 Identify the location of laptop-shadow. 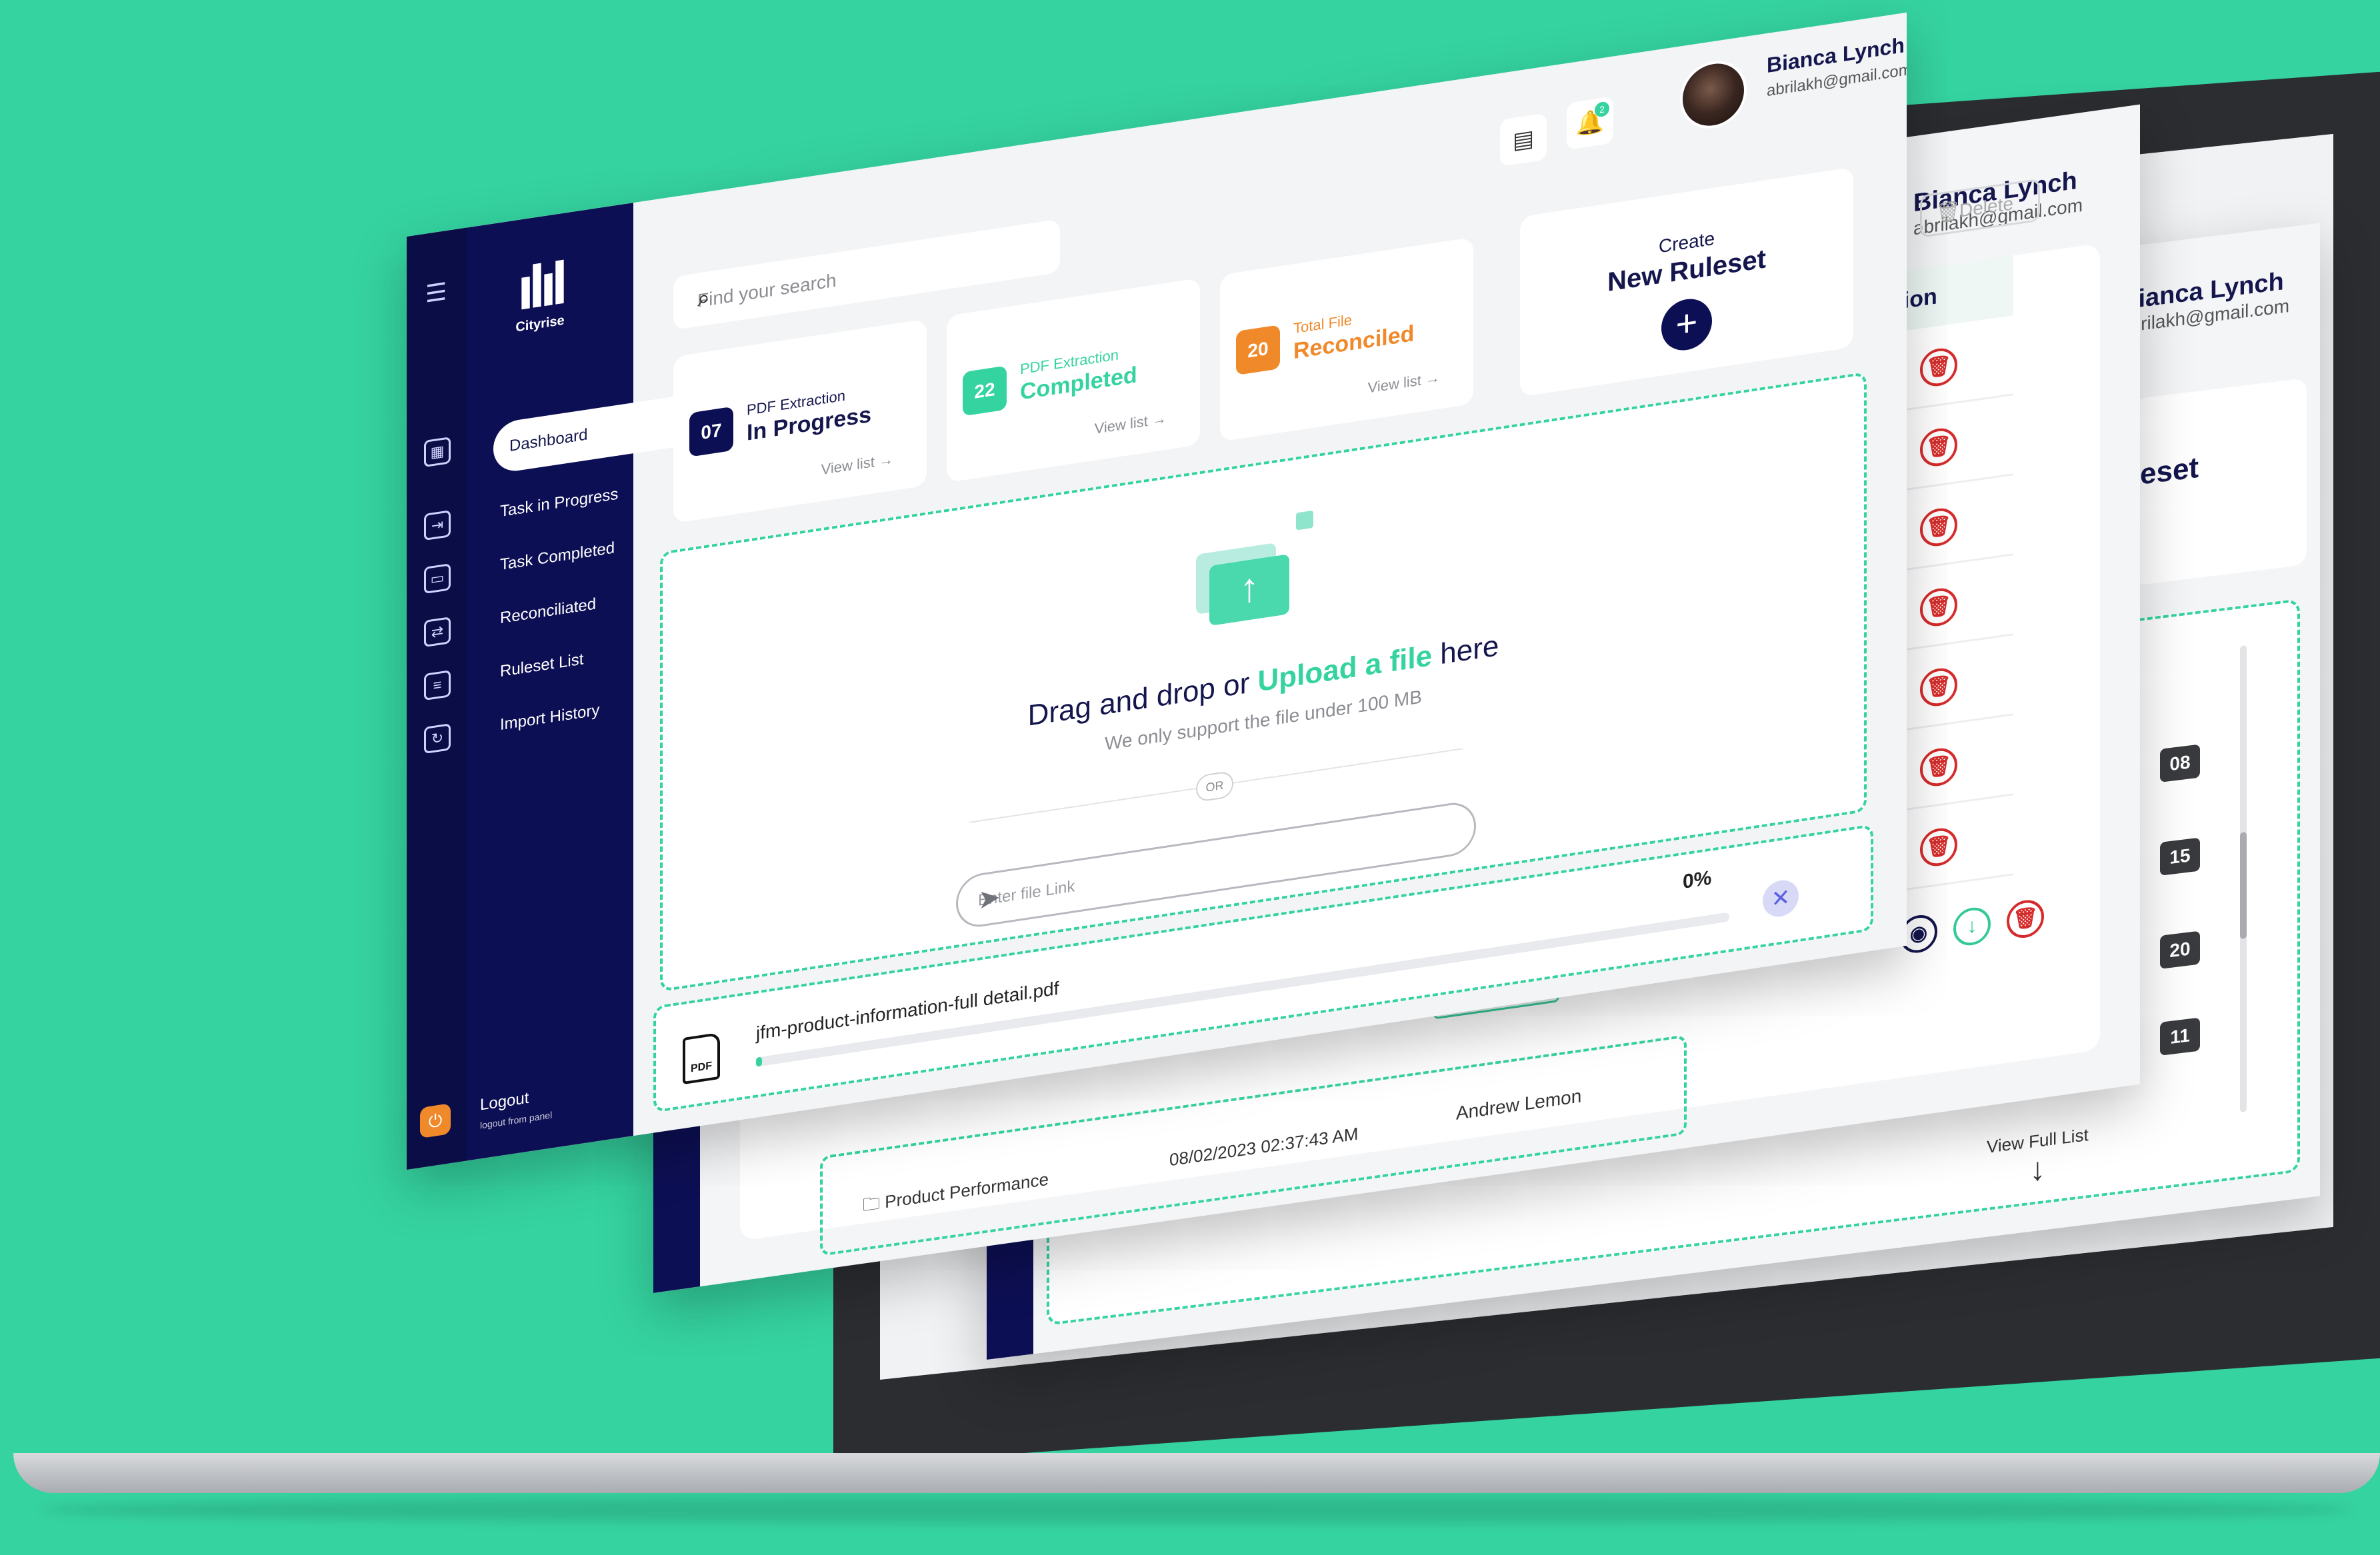
(1196, 1509).